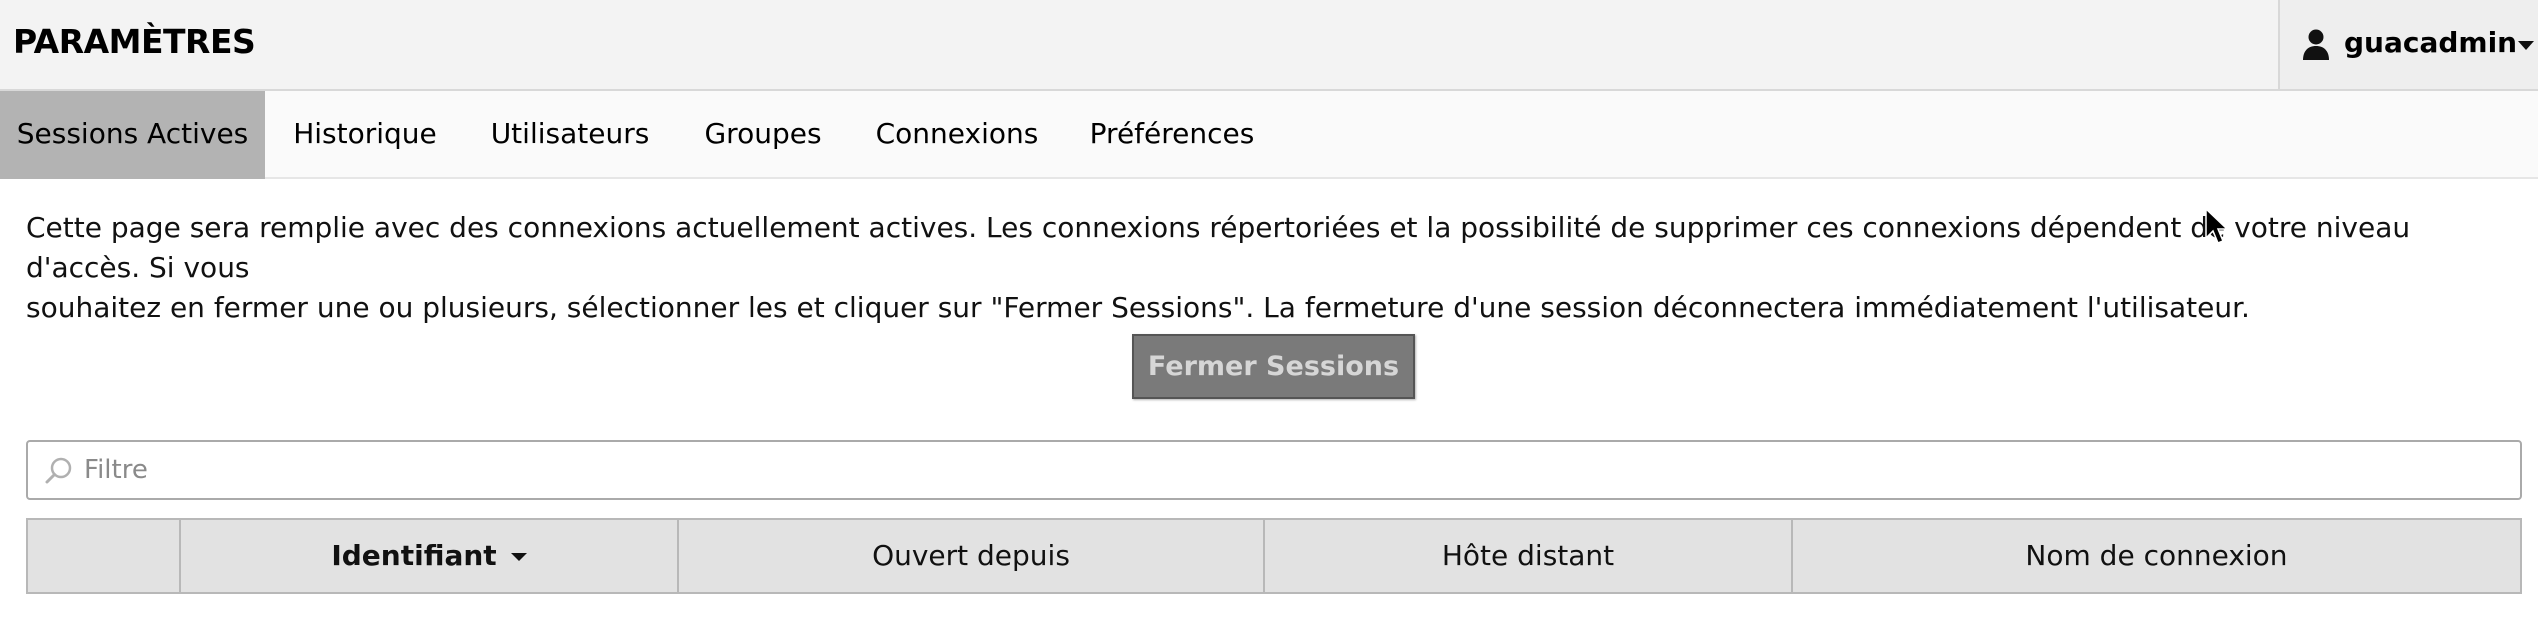 This screenshot has width=2538, height=628. I want to click on column-header-username: Identifiant, so click(430, 556).